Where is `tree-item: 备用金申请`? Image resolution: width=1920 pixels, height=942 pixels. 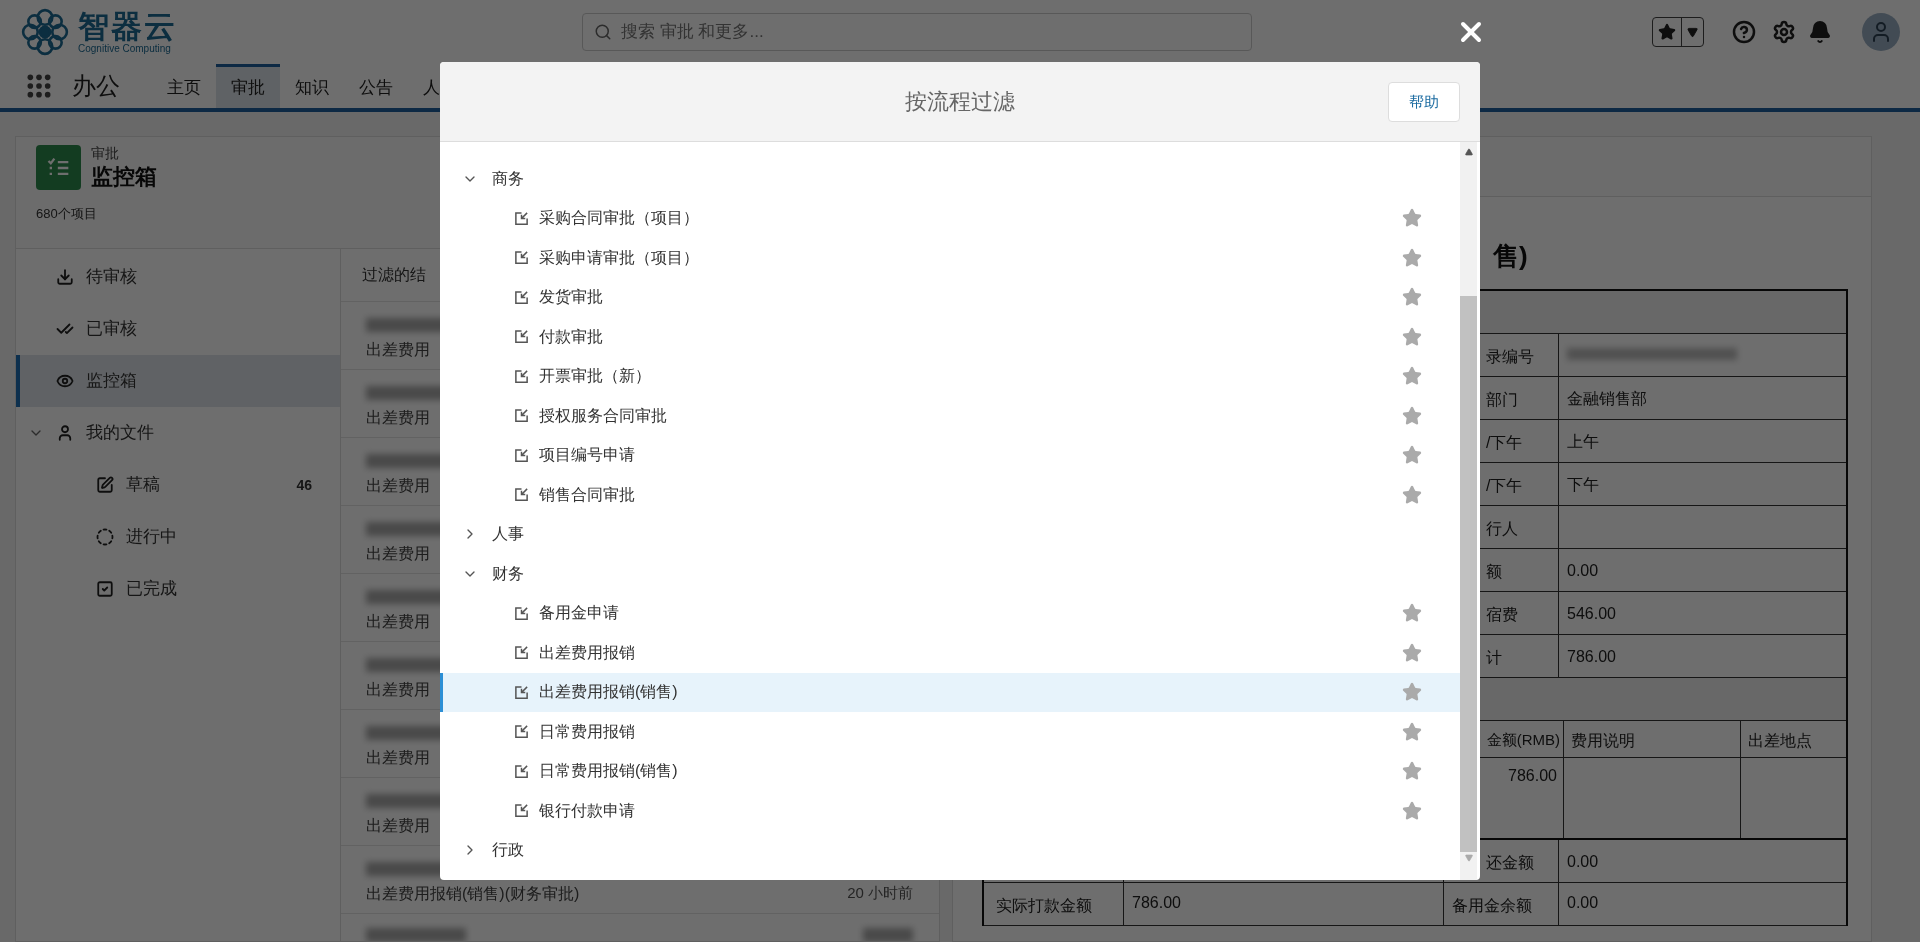
tree-item: 备用金申请 is located at coordinates (950, 613).